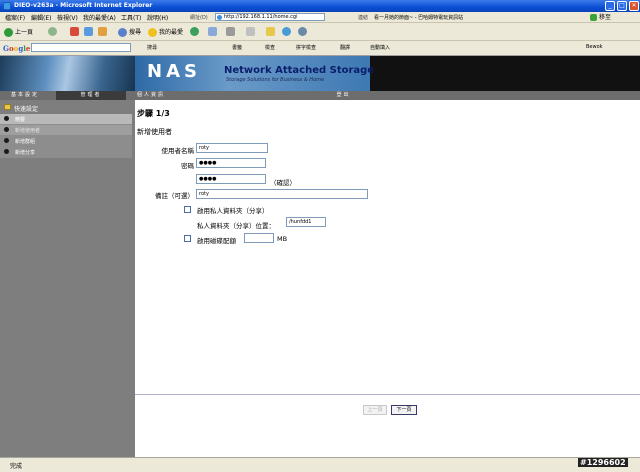 Image resolution: width=640 pixels, height=472 pixels. Describe the element at coordinates (320, 32) in the screenshot. I see `toolbar: 上一頁 搜尋 我的最愛` at that location.